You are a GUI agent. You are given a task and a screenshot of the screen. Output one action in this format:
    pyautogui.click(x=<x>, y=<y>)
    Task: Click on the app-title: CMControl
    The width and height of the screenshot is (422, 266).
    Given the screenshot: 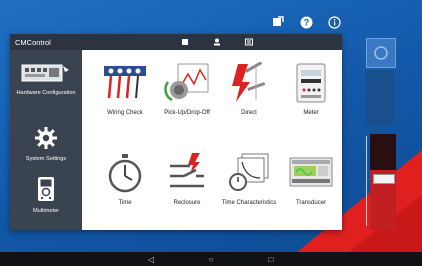 What is the action you would take?
    pyautogui.click(x=33, y=42)
    